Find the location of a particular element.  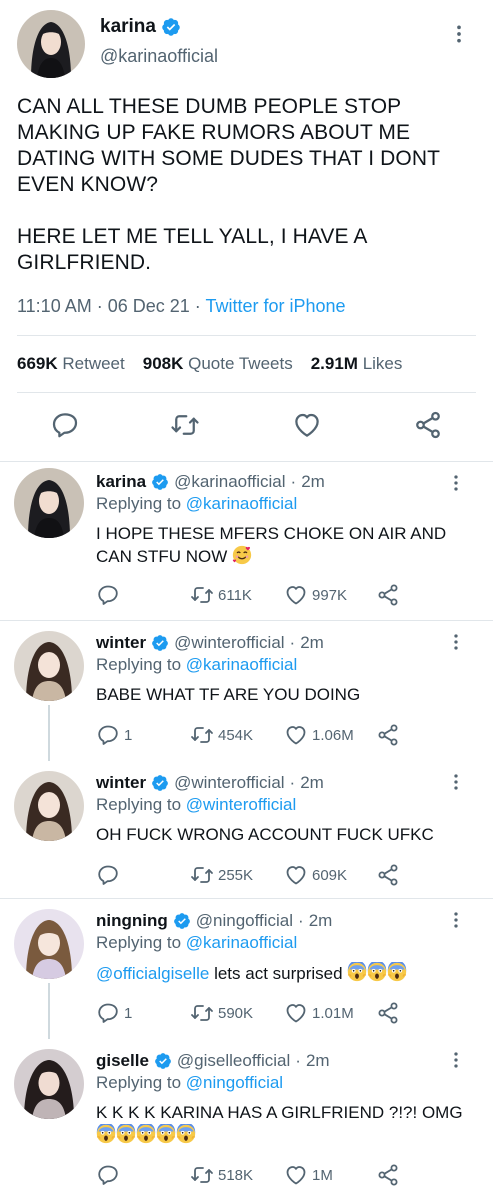

reply-text: OH FUCK WRONG ACCOUNT FUCK UFKC is located at coordinates (286, 835).